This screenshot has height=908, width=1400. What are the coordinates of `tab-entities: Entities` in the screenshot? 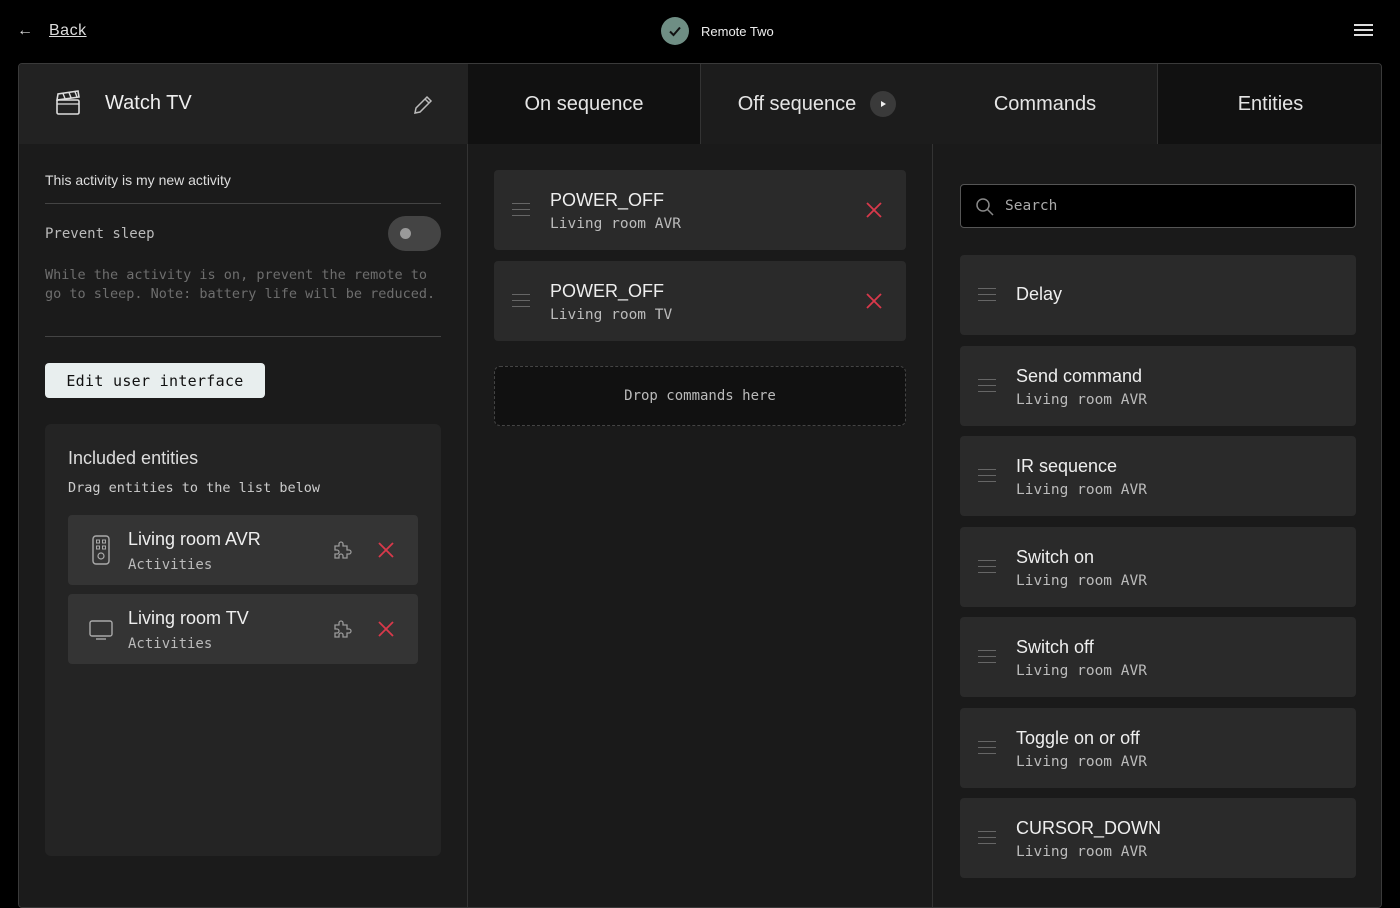 It's located at (1269, 104).